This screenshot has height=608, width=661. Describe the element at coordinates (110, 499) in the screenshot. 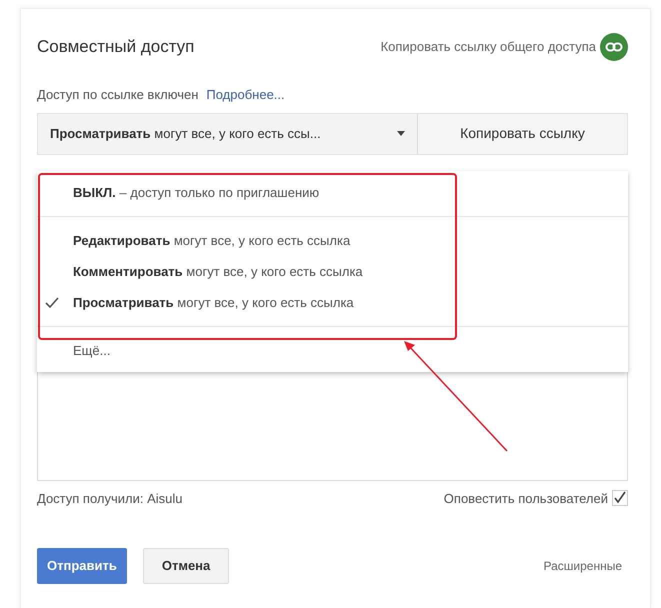

I see `access-granted-text: Доступ получили: Aisulu` at that location.